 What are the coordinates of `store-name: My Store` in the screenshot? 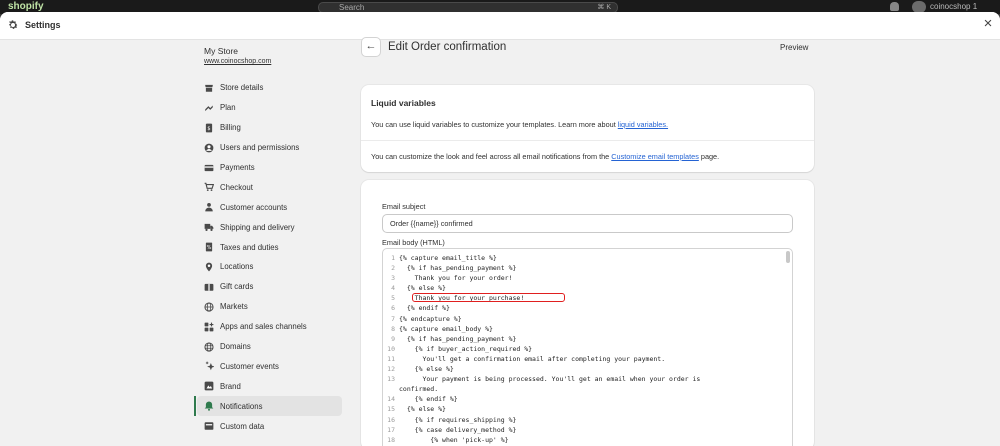 It's located at (221, 51).